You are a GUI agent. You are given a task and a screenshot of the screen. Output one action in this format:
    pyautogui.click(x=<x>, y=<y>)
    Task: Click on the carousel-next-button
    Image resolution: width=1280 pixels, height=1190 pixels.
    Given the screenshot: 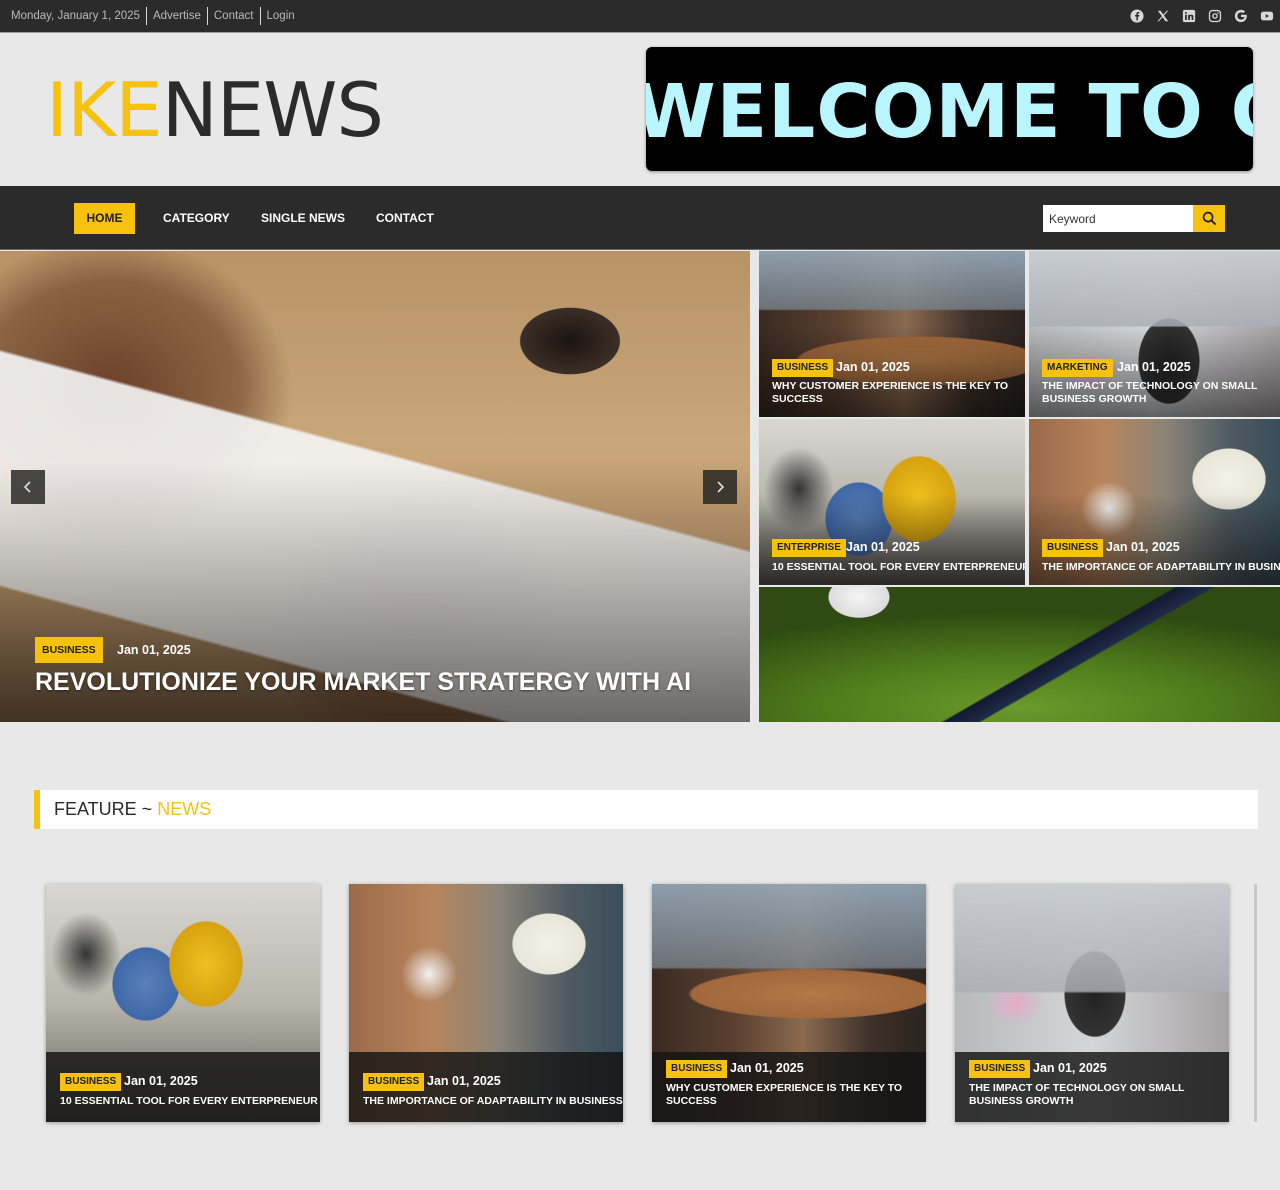 What is the action you would take?
    pyautogui.click(x=720, y=487)
    